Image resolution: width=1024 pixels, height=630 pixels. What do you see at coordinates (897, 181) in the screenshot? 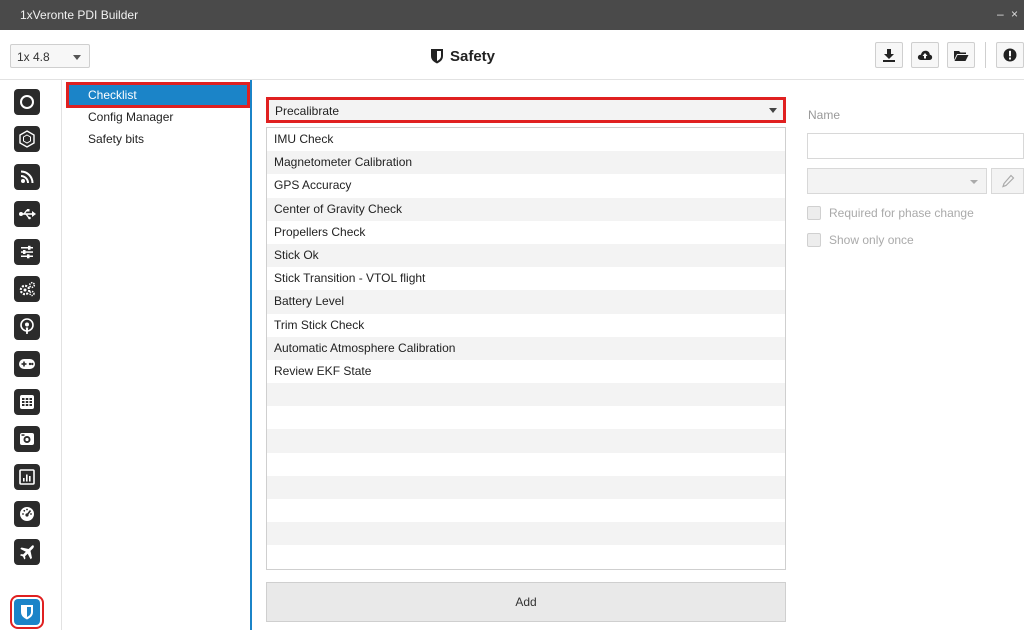
I see `item-type-select` at bounding box center [897, 181].